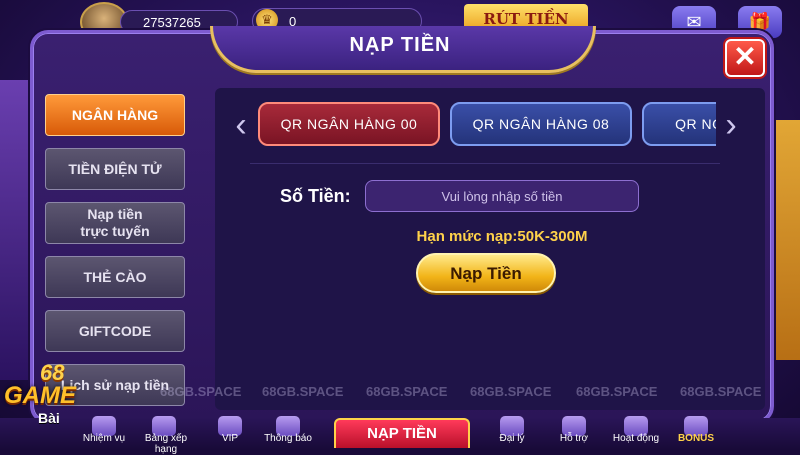 Image resolution: width=800 pixels, height=455 pixels. I want to click on sidebar-item-card: THẺ CÀO, so click(115, 277).